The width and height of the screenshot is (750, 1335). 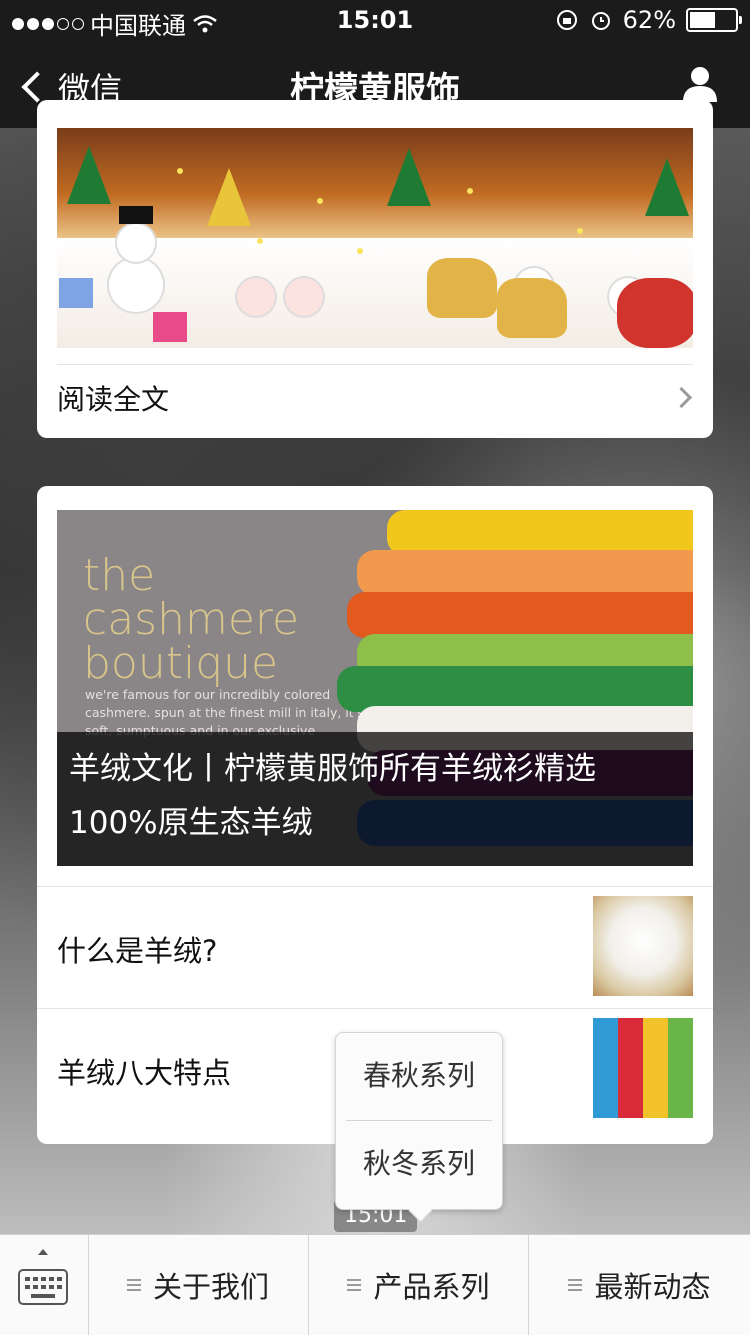 I want to click on keyboard-toggle-button, so click(x=44, y=1285).